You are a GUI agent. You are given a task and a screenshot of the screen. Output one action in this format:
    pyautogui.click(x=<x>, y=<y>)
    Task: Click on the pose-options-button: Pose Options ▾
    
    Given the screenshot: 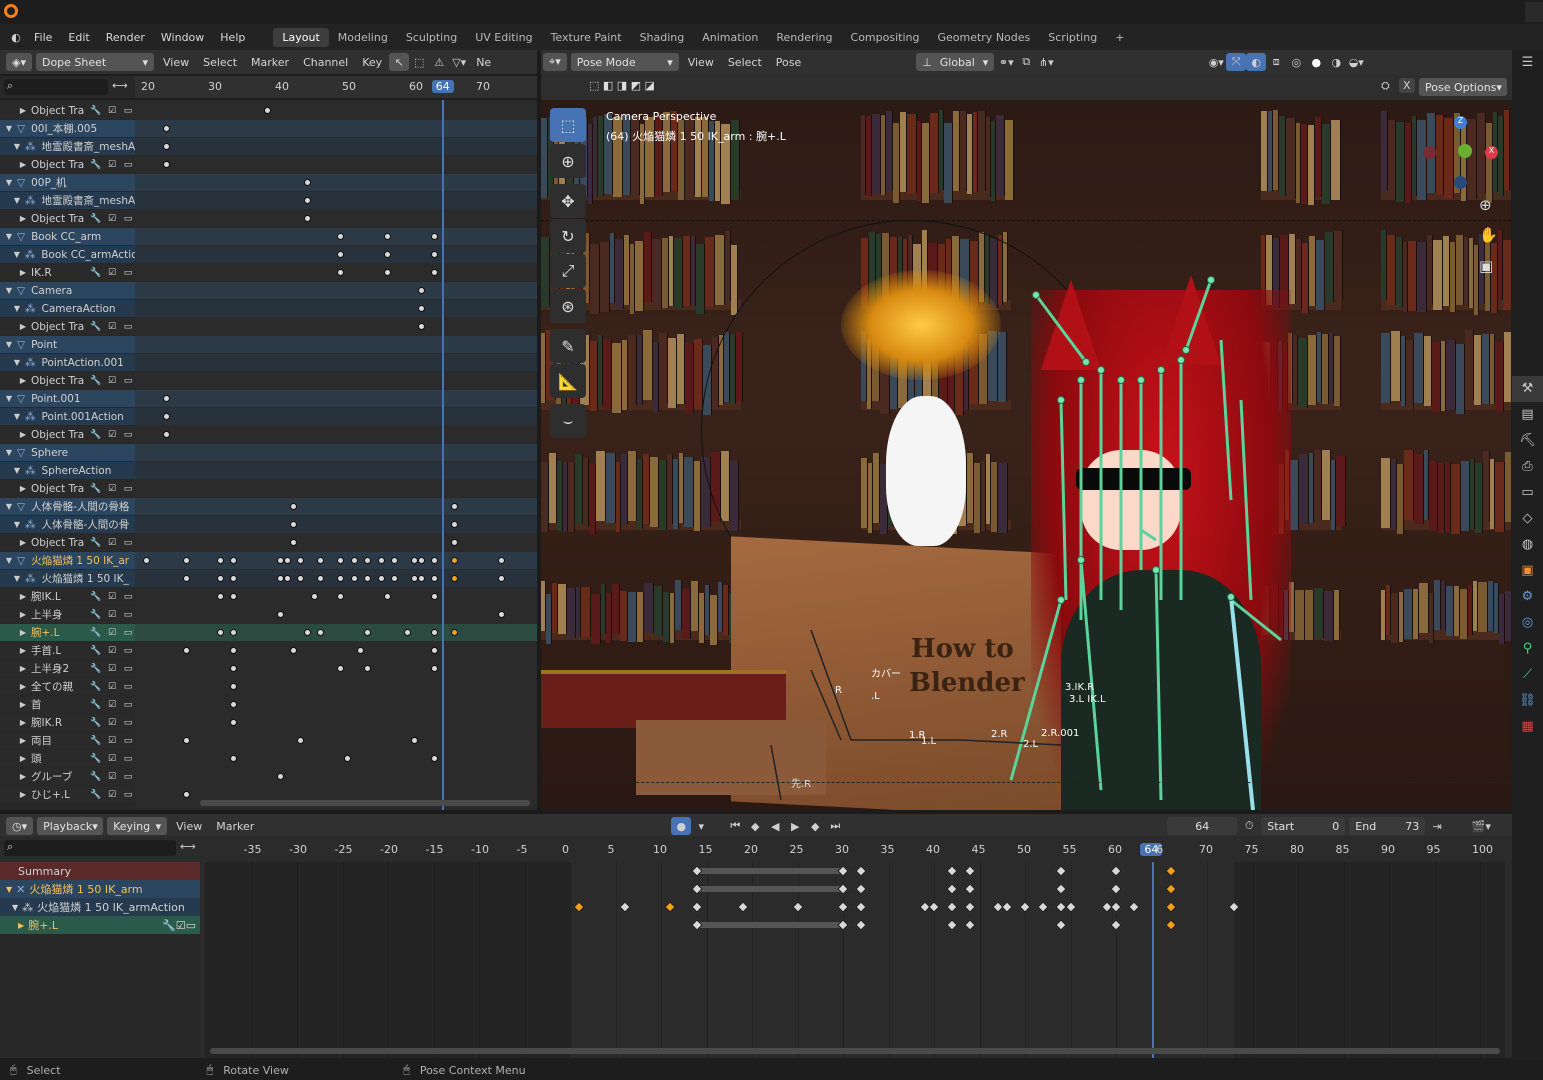 What is the action you would take?
    pyautogui.click(x=1463, y=87)
    